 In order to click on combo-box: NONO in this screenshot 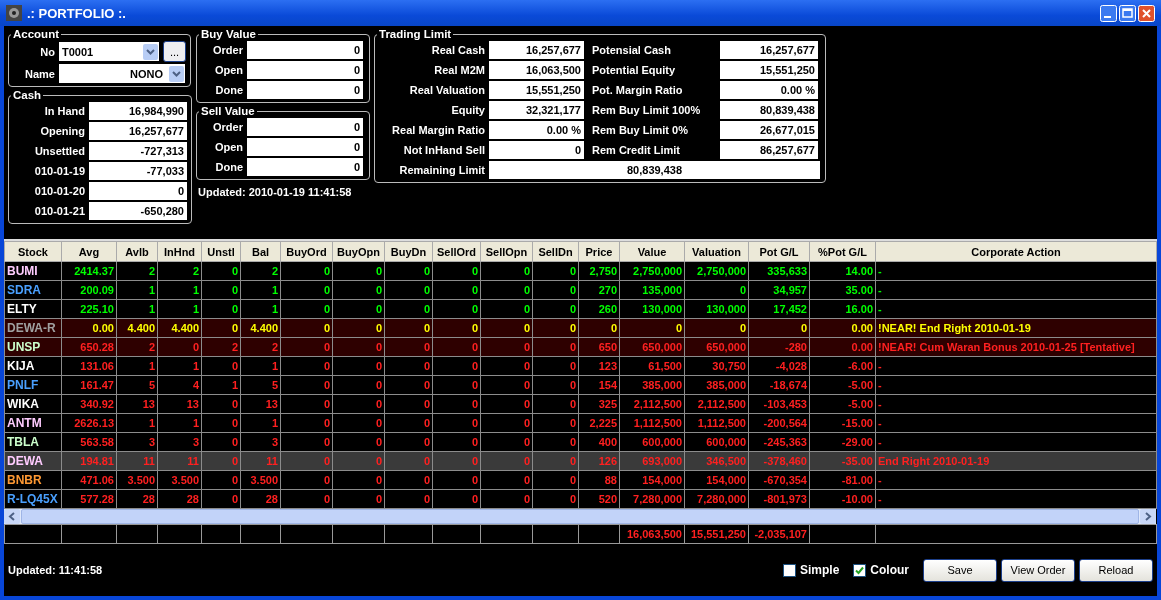, I will do `click(122, 73)`.